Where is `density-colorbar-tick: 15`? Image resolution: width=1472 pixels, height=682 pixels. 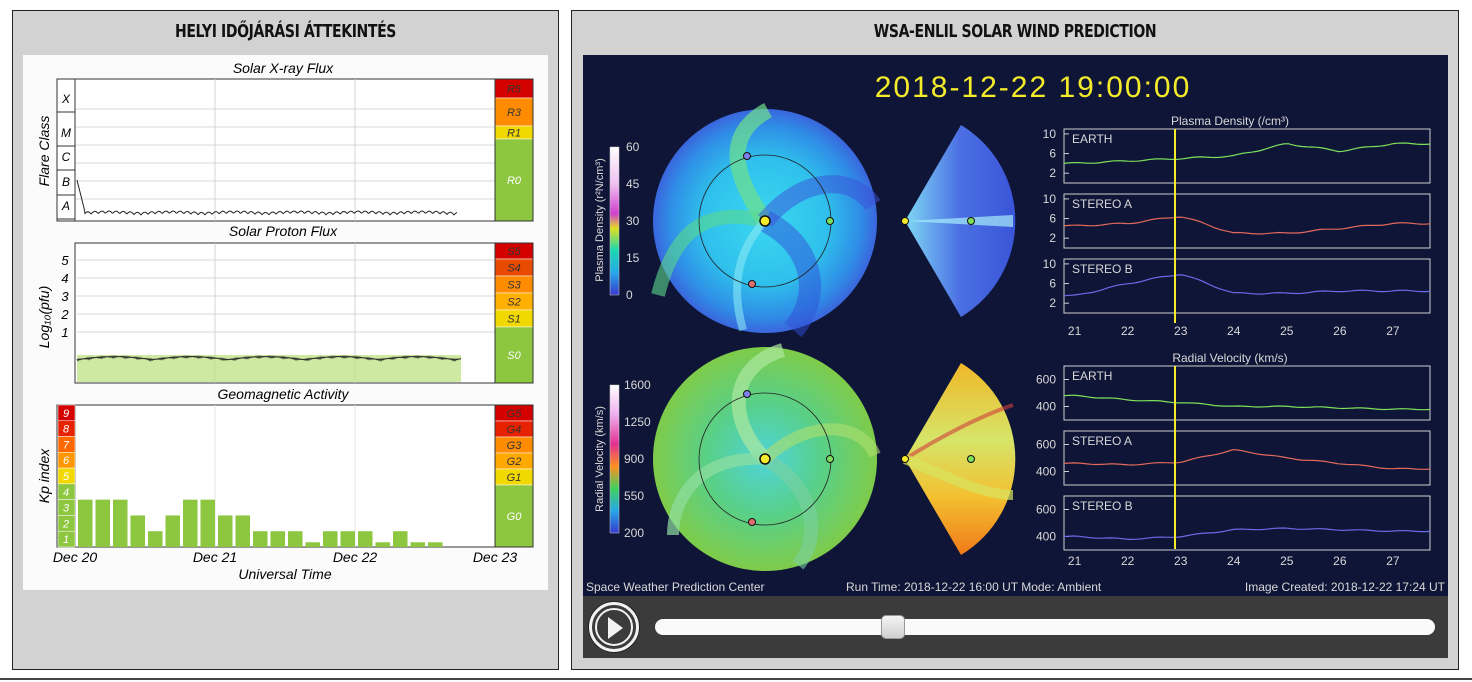
density-colorbar-tick: 15 is located at coordinates (633, 258).